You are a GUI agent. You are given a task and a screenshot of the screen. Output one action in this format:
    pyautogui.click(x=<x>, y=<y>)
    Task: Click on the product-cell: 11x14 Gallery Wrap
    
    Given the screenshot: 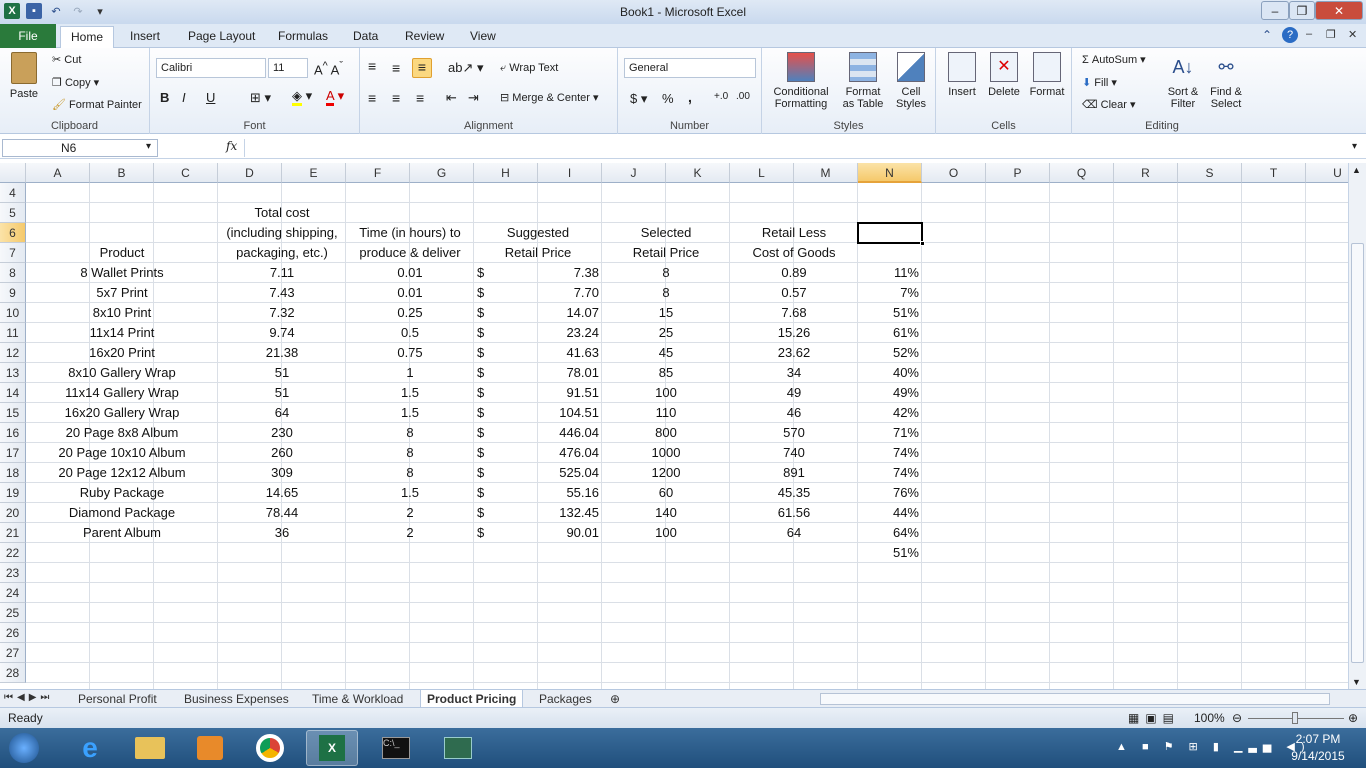 What is the action you would take?
    pyautogui.click(x=122, y=393)
    